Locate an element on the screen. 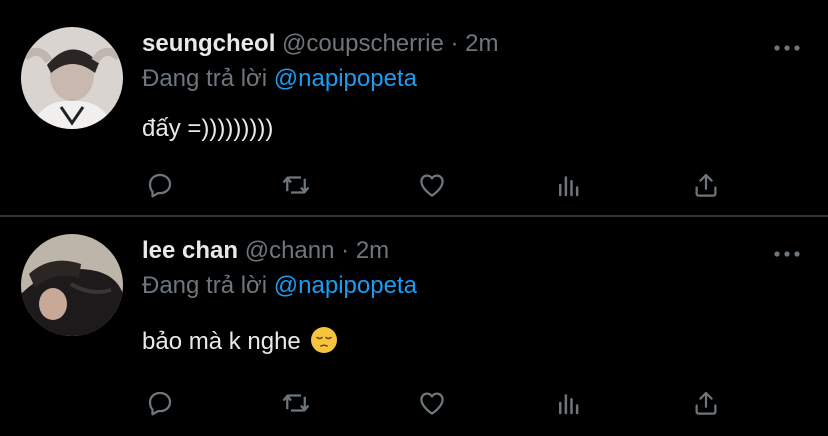 The width and height of the screenshot is (828, 436). tweet-text: bảo mà k nghe is located at coordinates (221, 341).